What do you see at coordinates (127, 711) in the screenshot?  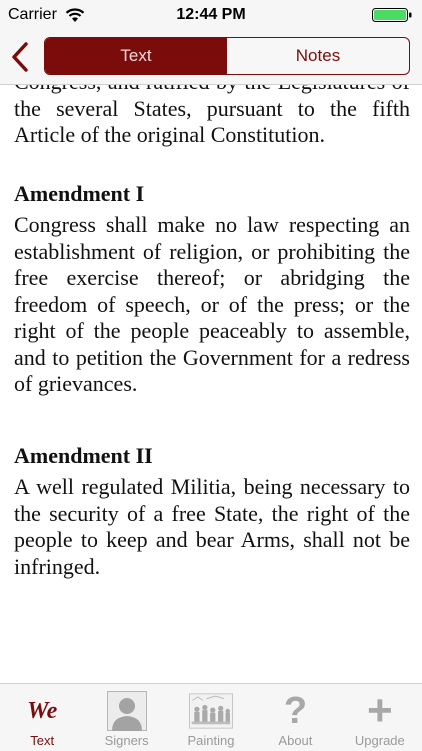 I see `person-silhouette-icon` at bounding box center [127, 711].